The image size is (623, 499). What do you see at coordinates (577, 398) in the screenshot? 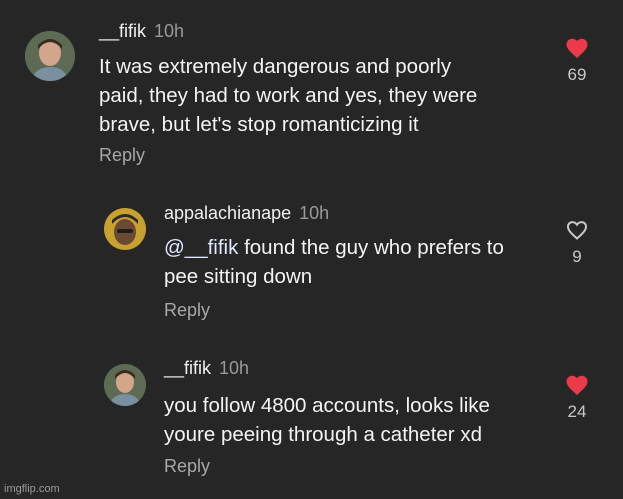
I see `like-button: 24` at bounding box center [577, 398].